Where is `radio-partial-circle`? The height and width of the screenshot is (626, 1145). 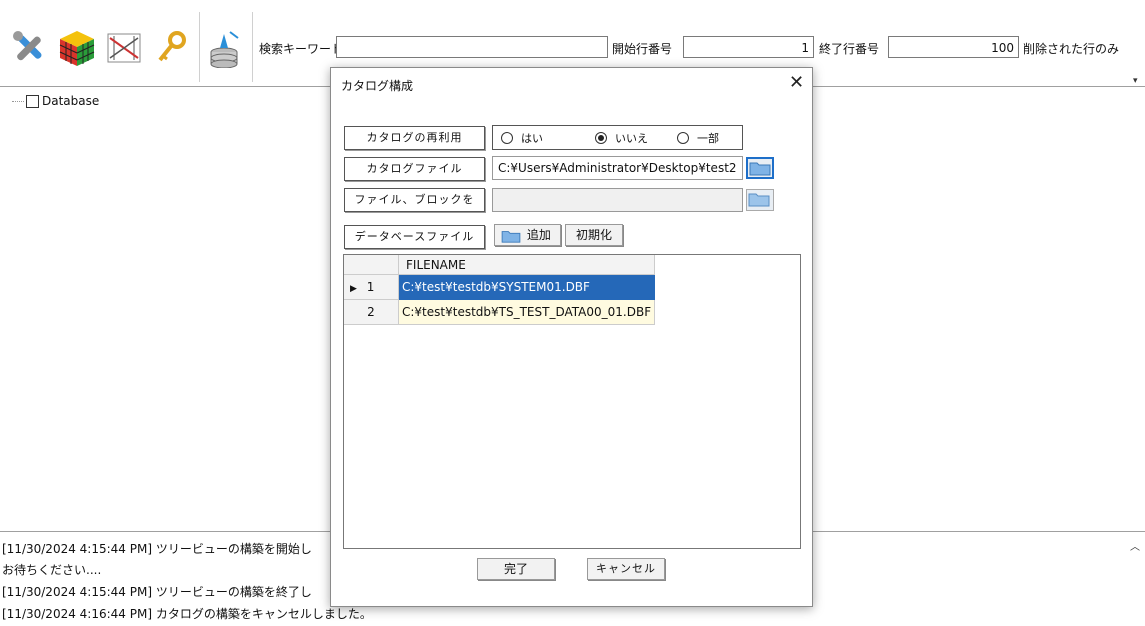 radio-partial-circle is located at coordinates (683, 137).